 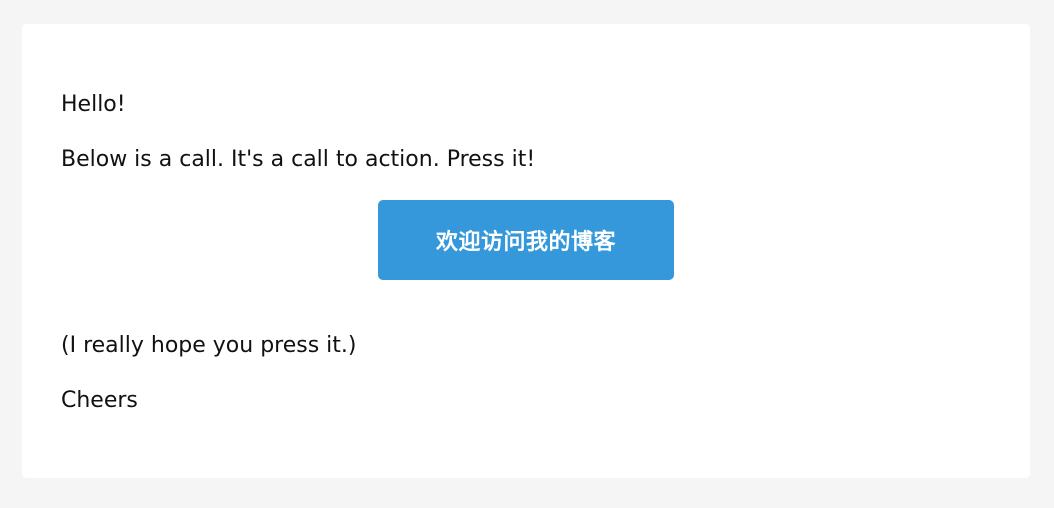 What do you see at coordinates (526, 240) in the screenshot?
I see `call-to-action-button: 欢迎访问我的博客` at bounding box center [526, 240].